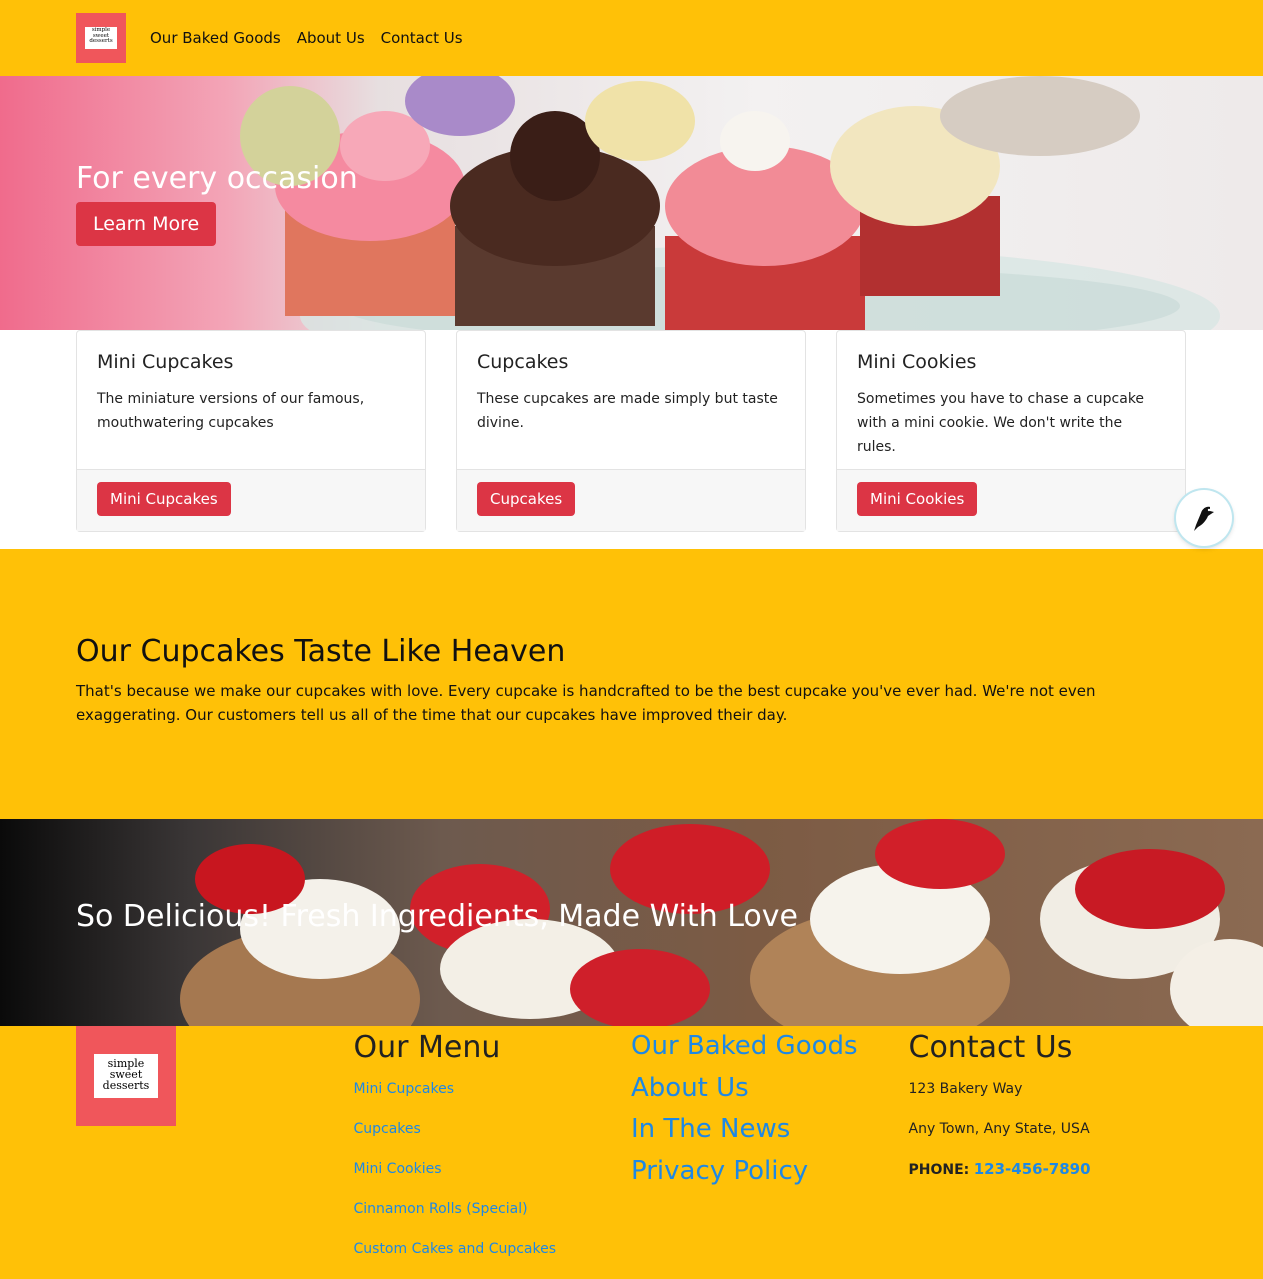  What do you see at coordinates (917, 499) in the screenshot?
I see `mini-cookies-button: Mini Cookies` at bounding box center [917, 499].